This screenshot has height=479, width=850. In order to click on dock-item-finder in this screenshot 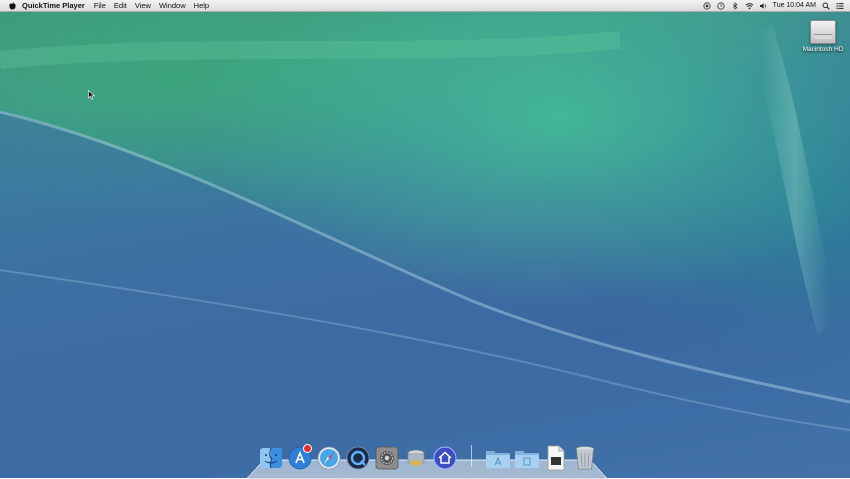, I will do `click(271, 458)`.